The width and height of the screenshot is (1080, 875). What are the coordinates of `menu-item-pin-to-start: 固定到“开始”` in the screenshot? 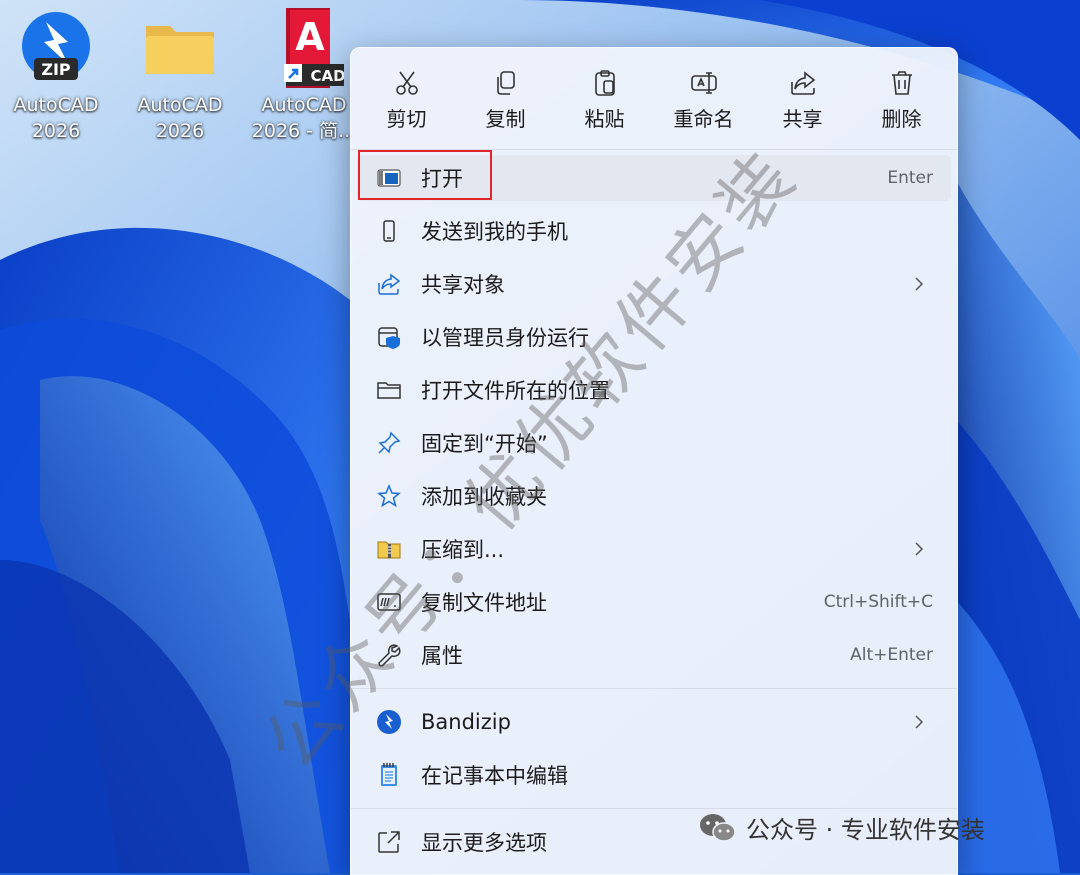 It's located at (654, 443).